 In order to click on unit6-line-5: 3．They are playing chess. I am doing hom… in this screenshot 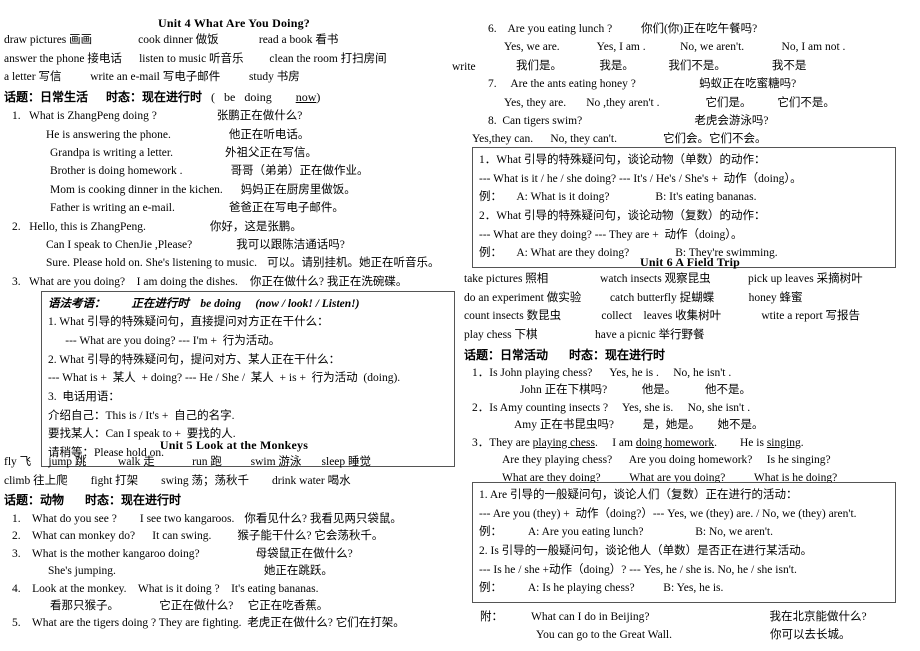, I will do `click(638, 442)`.